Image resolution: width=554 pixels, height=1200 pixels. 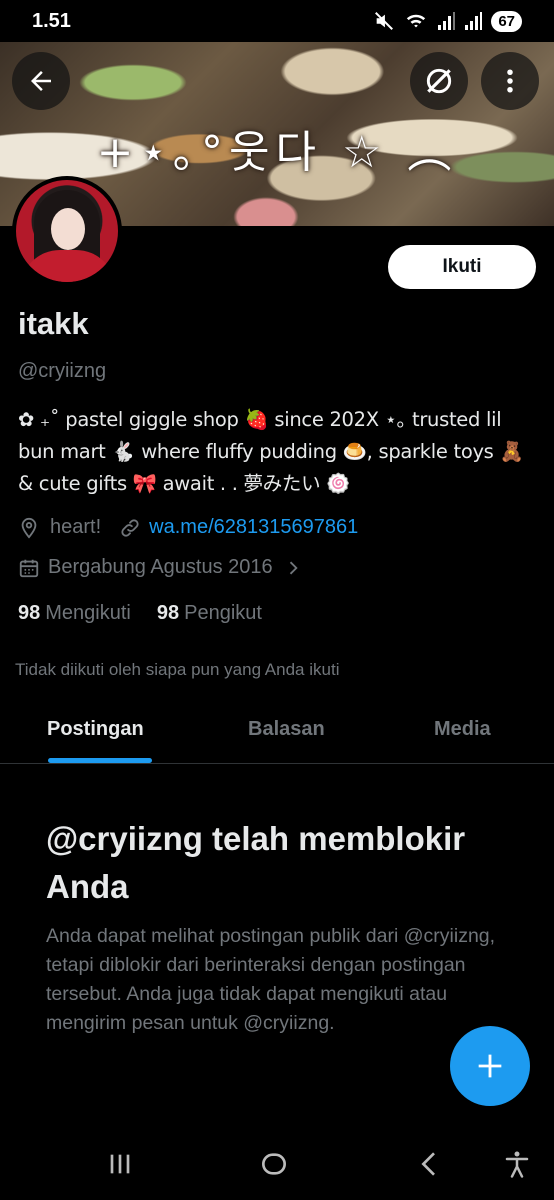 What do you see at coordinates (223, 613) in the screenshot?
I see `followers-label: Pengikut` at bounding box center [223, 613].